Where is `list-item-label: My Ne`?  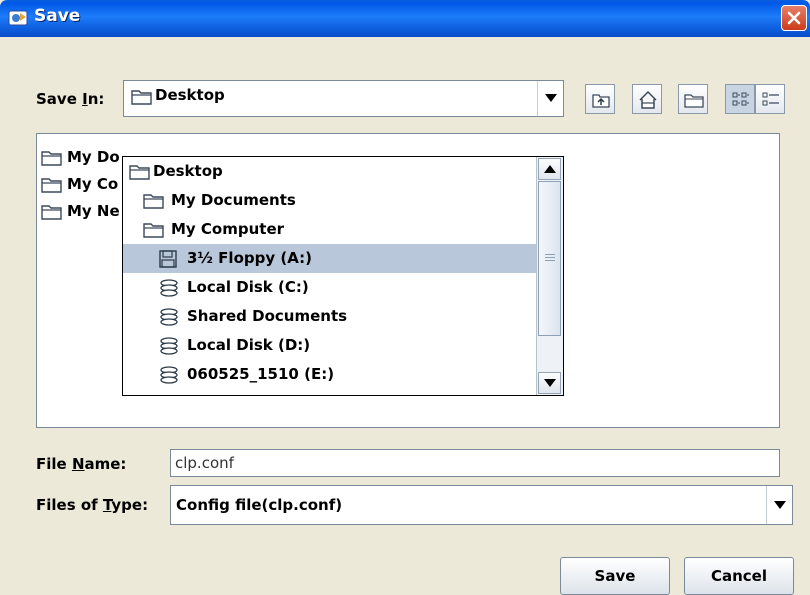
list-item-label: My Ne is located at coordinates (93, 211).